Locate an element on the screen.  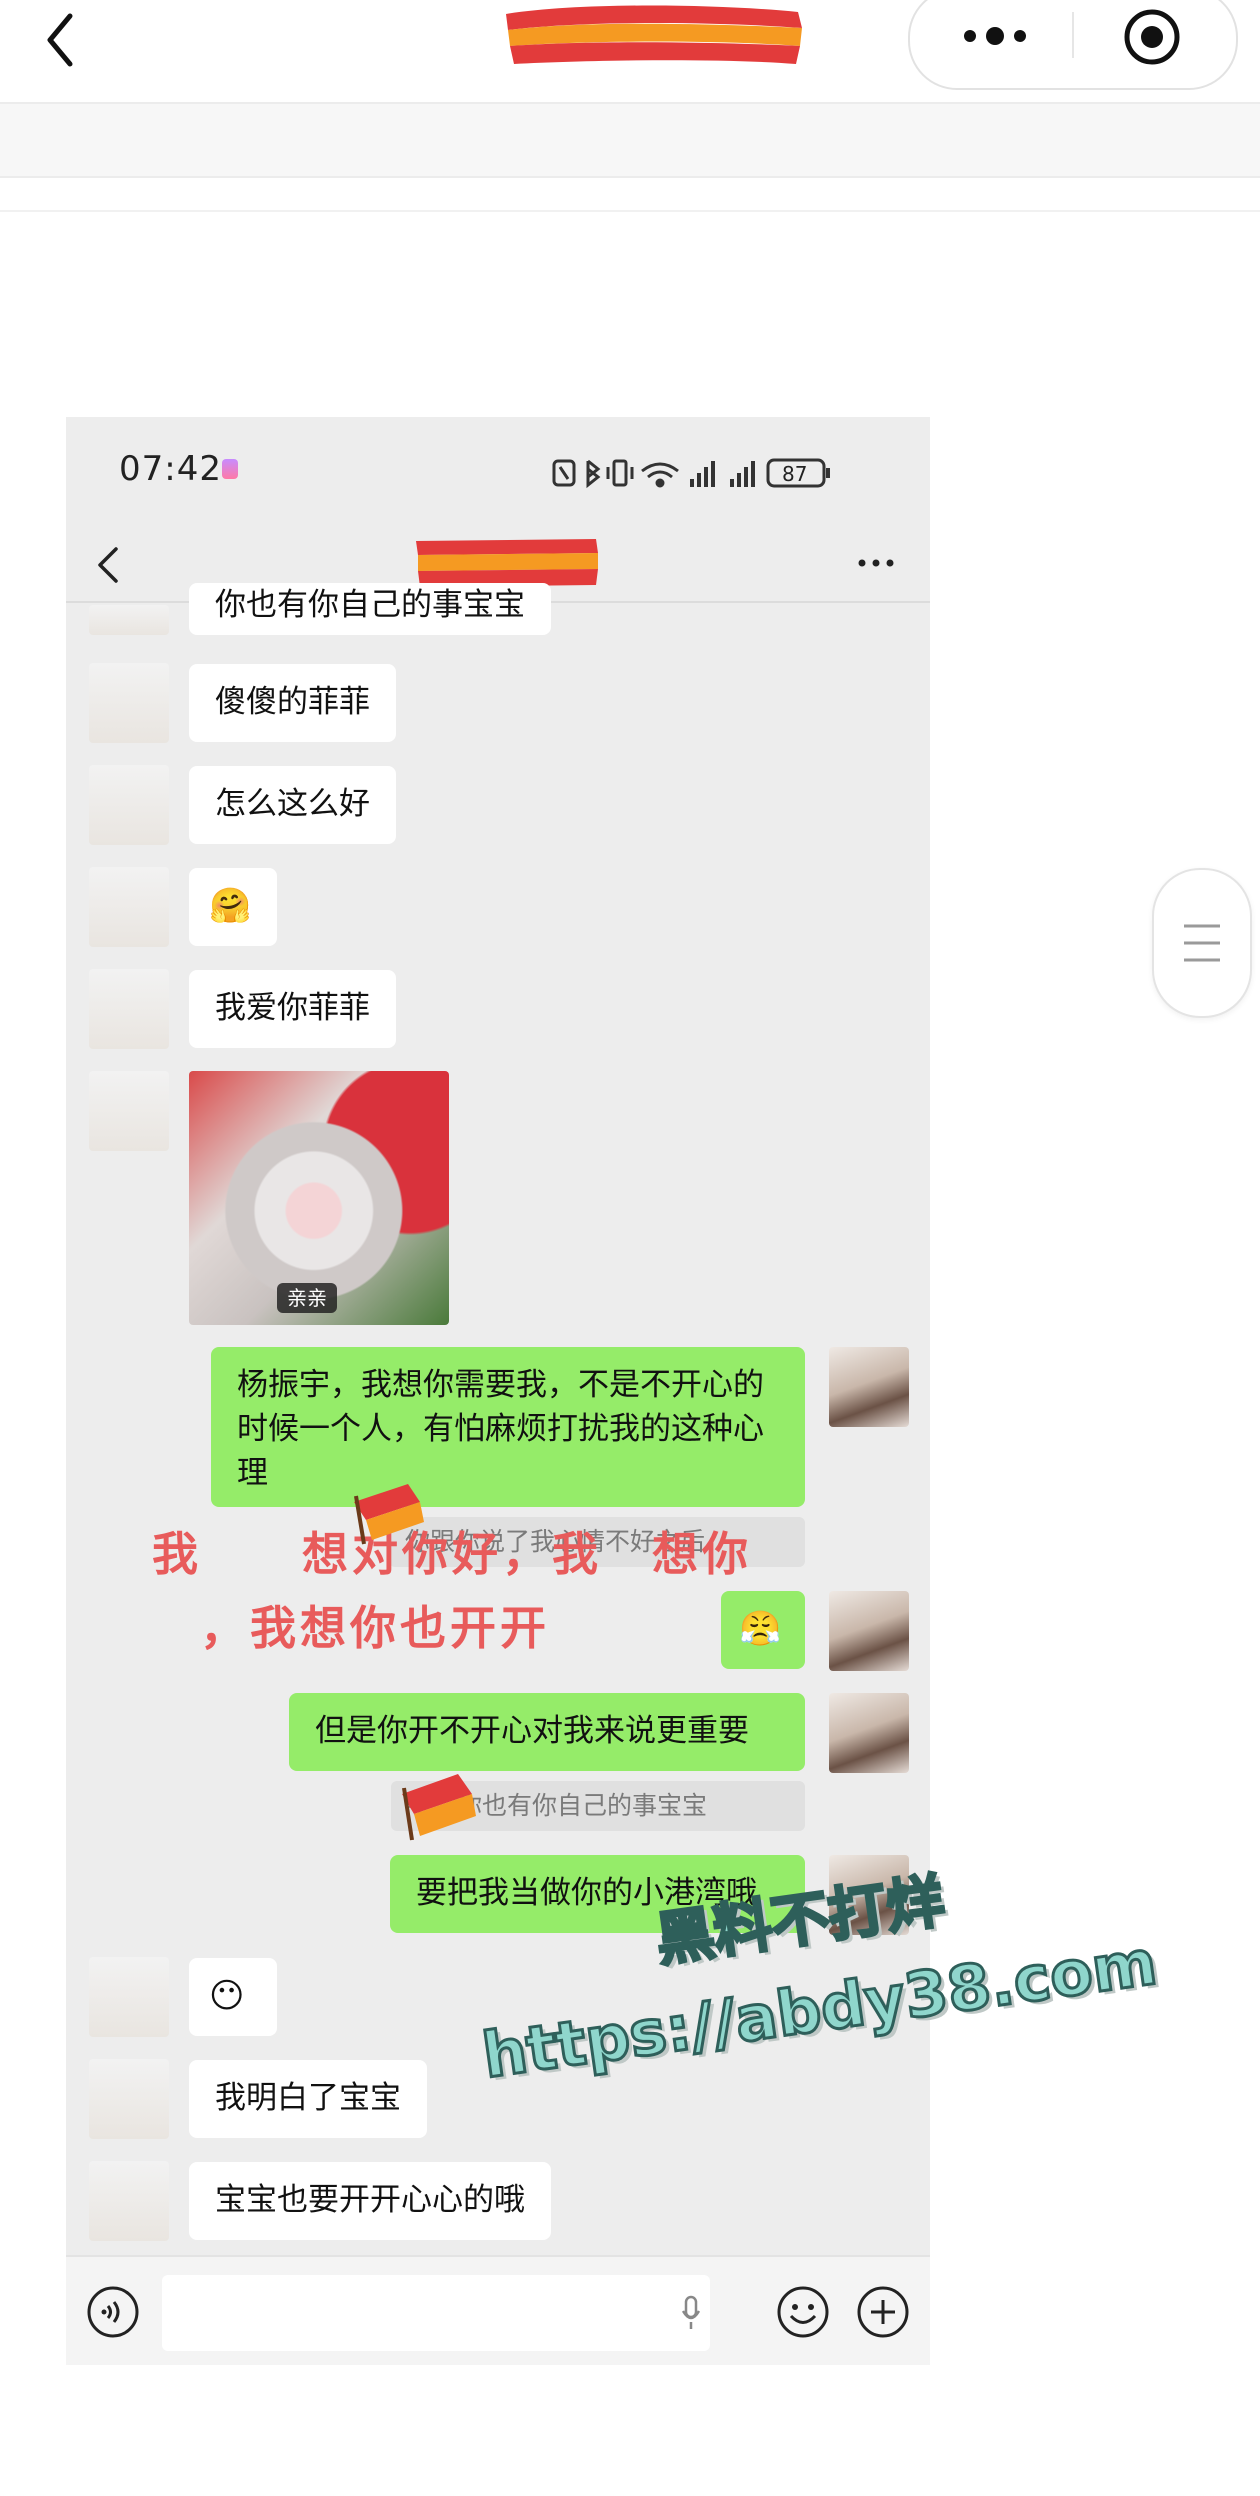
overlay-annotation-line2: ，我想你也开开 is located at coordinates (375, 1628).